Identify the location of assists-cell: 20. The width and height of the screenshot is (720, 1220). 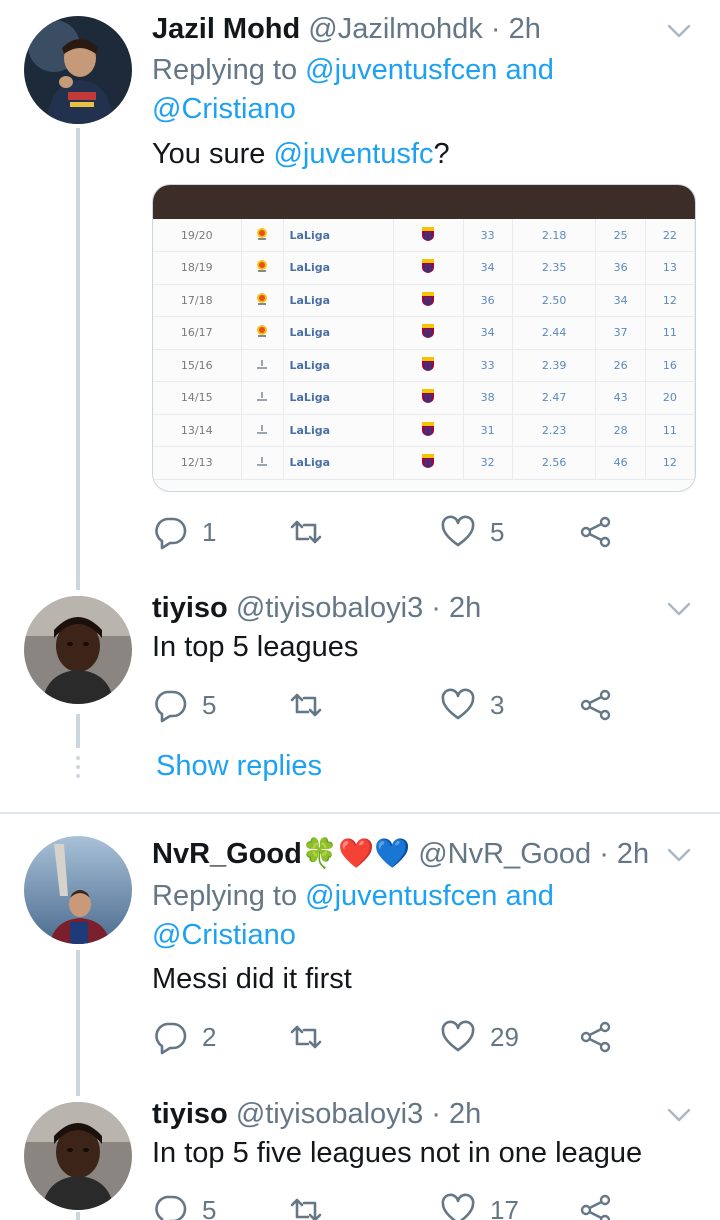
(670, 398).